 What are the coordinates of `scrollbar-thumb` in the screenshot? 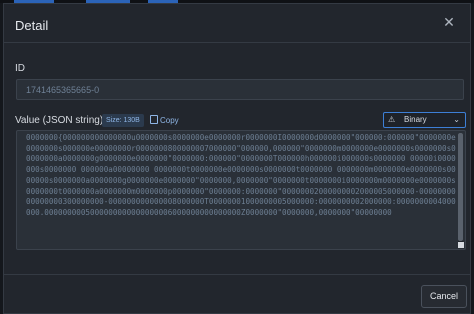 It's located at (460, 187).